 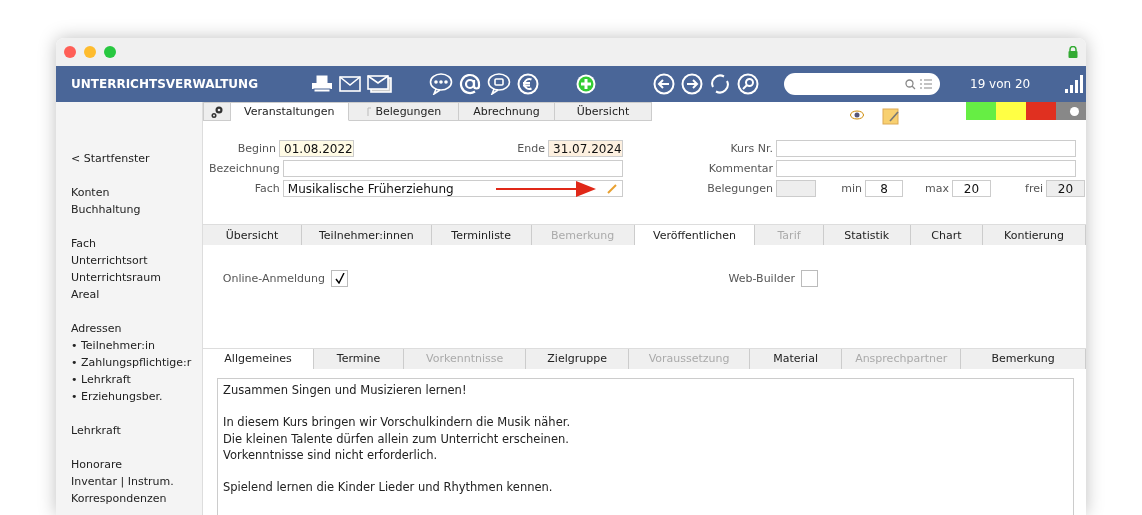 What do you see at coordinates (136, 328) in the screenshot?
I see `sidebar-link: Adressen` at bounding box center [136, 328].